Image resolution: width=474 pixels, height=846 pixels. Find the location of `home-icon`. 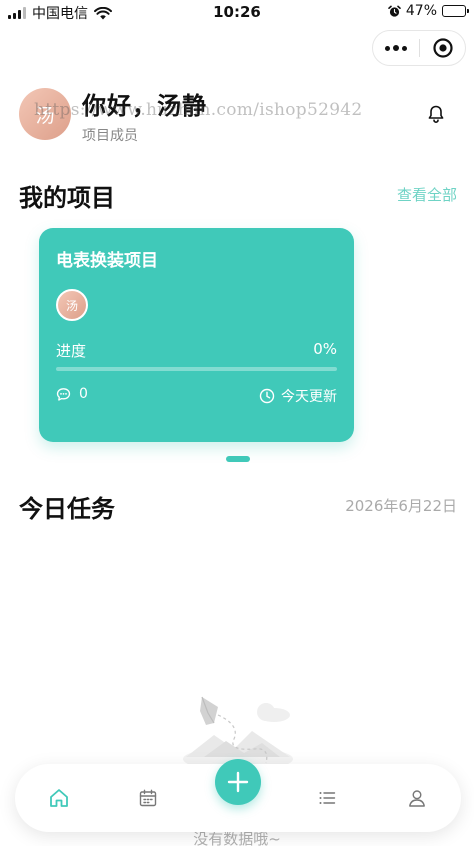

home-icon is located at coordinates (59, 798).